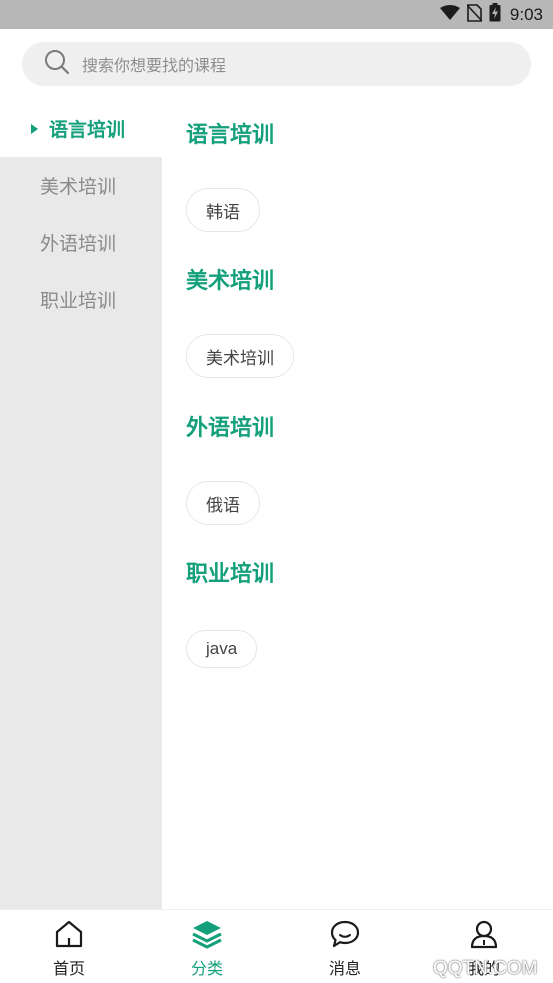  What do you see at coordinates (154, 65) in the screenshot?
I see `search-placeholder: 搜索你想要找的课程` at bounding box center [154, 65].